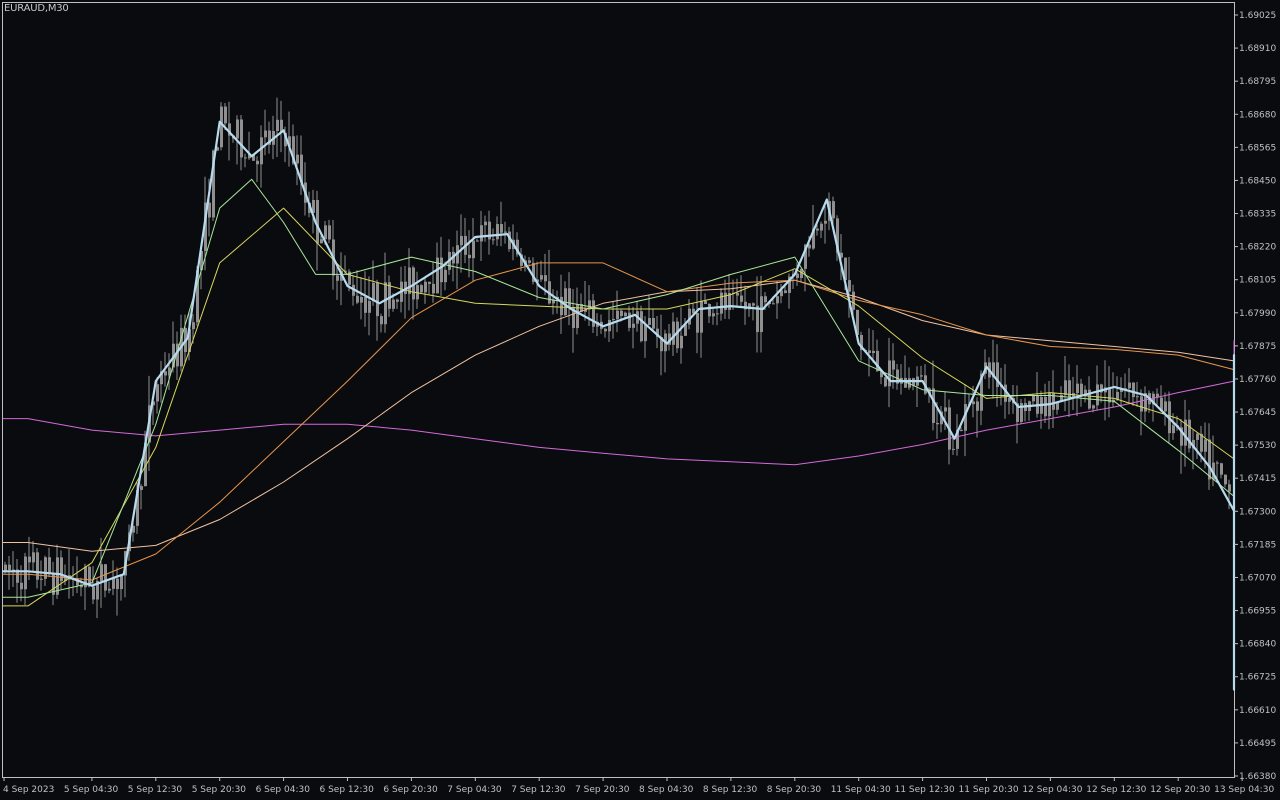 The image size is (1280, 800). Describe the element at coordinates (1257, 545) in the screenshot. I see `price-tick-label: 1.67185` at that location.